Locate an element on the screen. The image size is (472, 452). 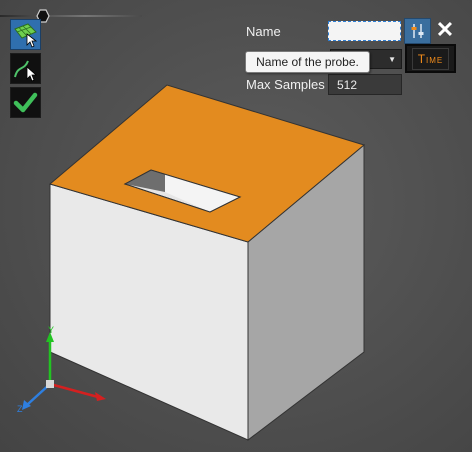
chevron-down-icon: ▼ is located at coordinates (392, 59).